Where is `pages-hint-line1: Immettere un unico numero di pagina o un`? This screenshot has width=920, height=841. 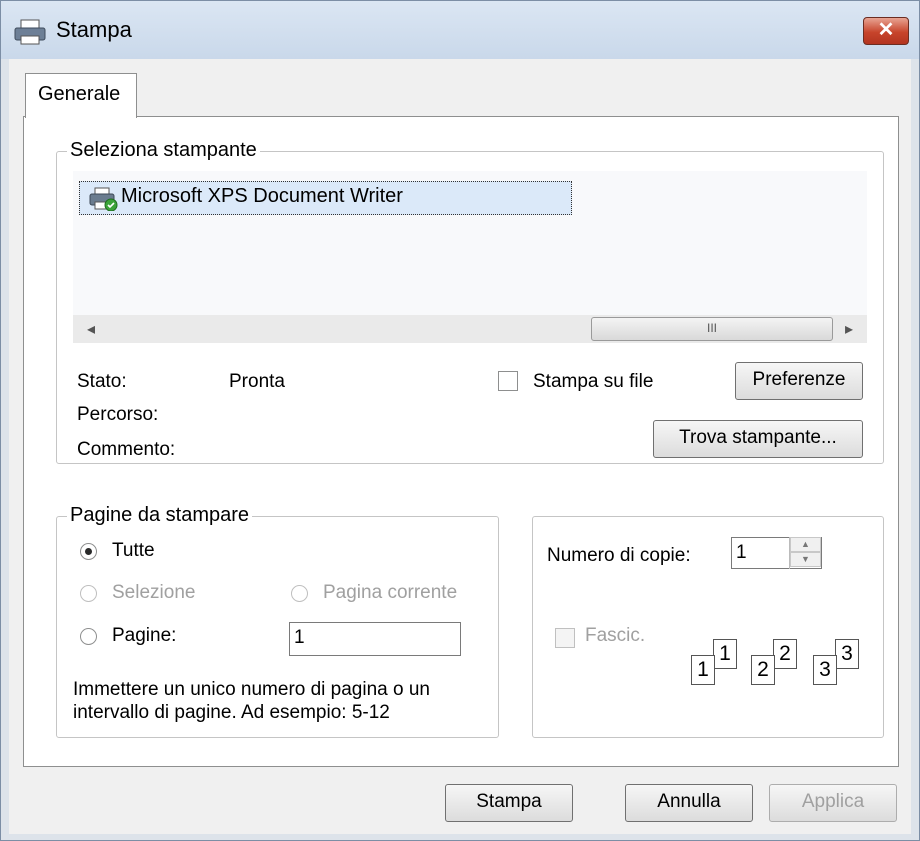
pages-hint-line1: Immettere un unico numero di pagina o un is located at coordinates (251, 689).